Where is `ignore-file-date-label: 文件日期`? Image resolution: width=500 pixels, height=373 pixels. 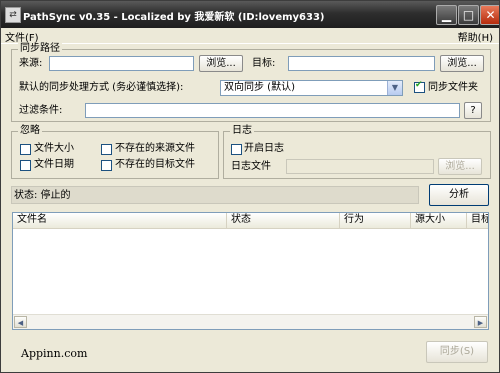 ignore-file-date-label: 文件日期 is located at coordinates (54, 164).